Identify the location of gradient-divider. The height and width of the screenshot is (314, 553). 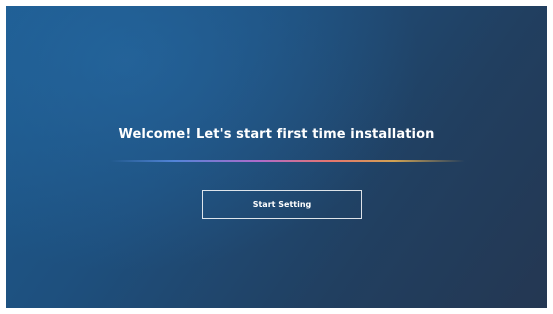
(287, 161).